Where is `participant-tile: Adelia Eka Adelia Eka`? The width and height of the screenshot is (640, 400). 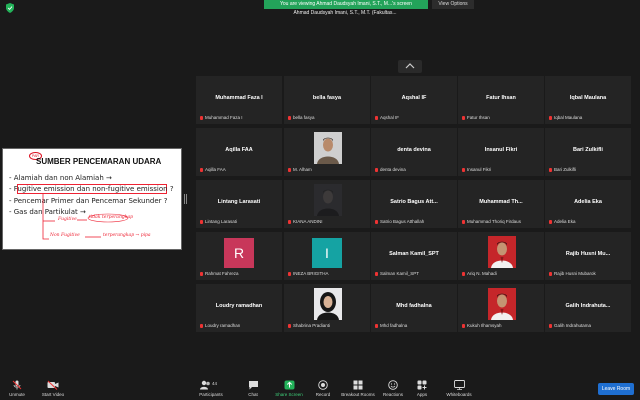 participant-tile: Adelia Eka Adelia Eka is located at coordinates (588, 204).